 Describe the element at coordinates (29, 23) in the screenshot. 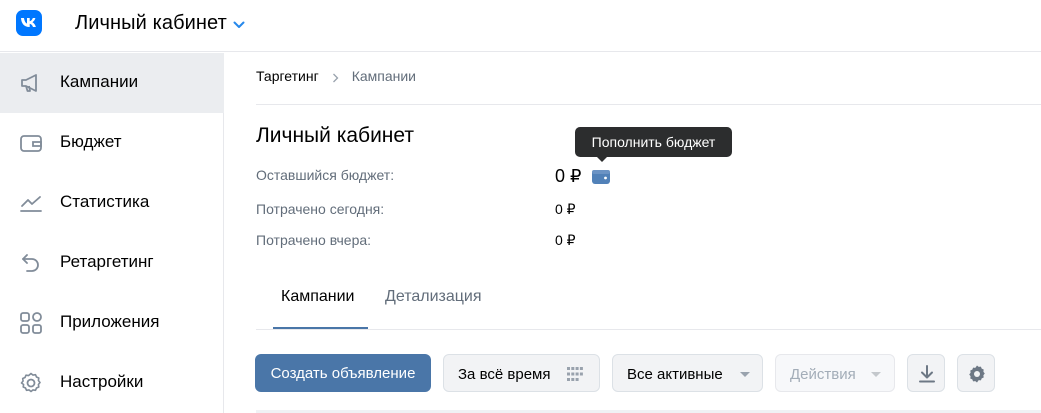

I see `vk-logo-icon` at that location.